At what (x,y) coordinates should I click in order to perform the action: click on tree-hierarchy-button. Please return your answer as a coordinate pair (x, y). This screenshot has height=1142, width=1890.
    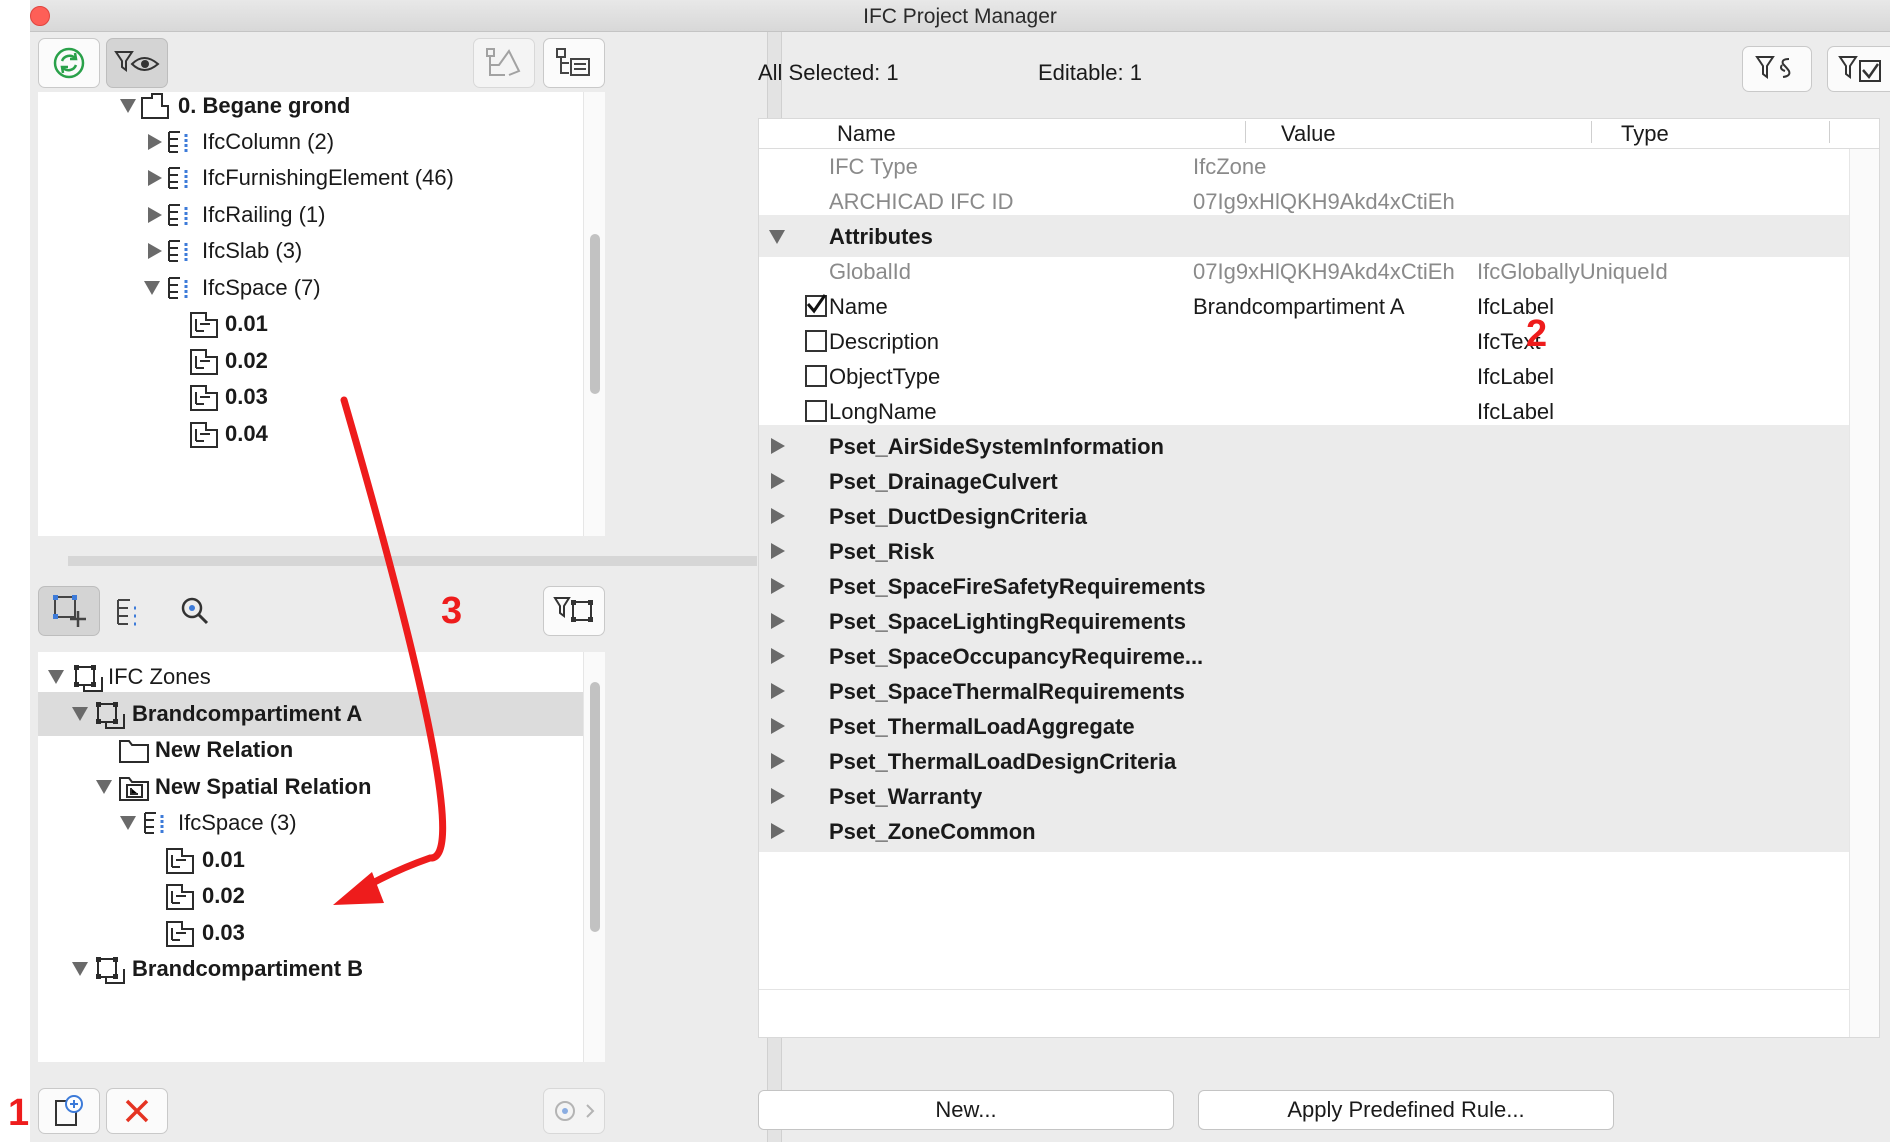
    Looking at the image, I should click on (129, 614).